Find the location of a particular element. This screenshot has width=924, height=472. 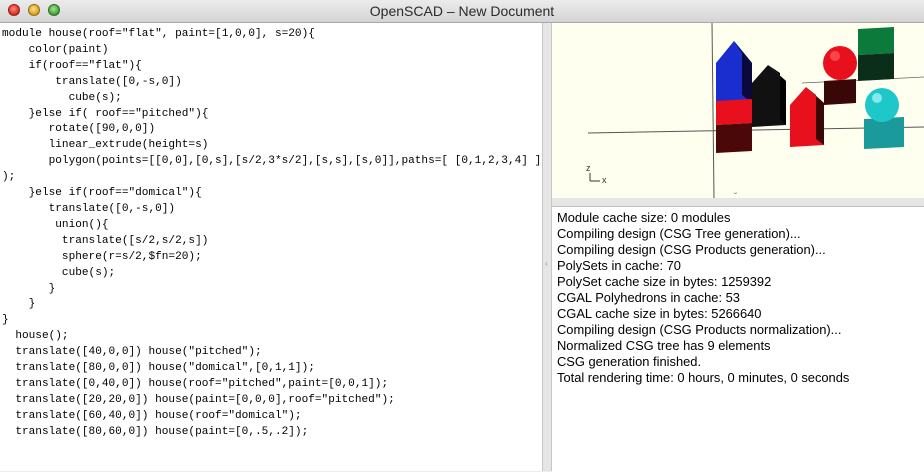

axis-label-z: z is located at coordinates (588, 168).